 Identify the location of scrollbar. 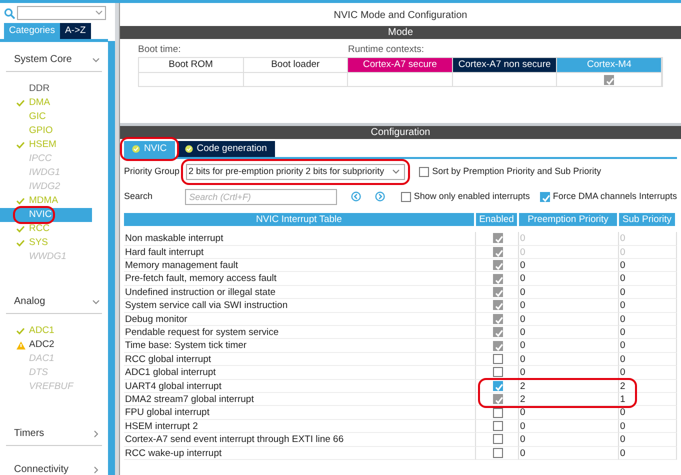
(111, 258).